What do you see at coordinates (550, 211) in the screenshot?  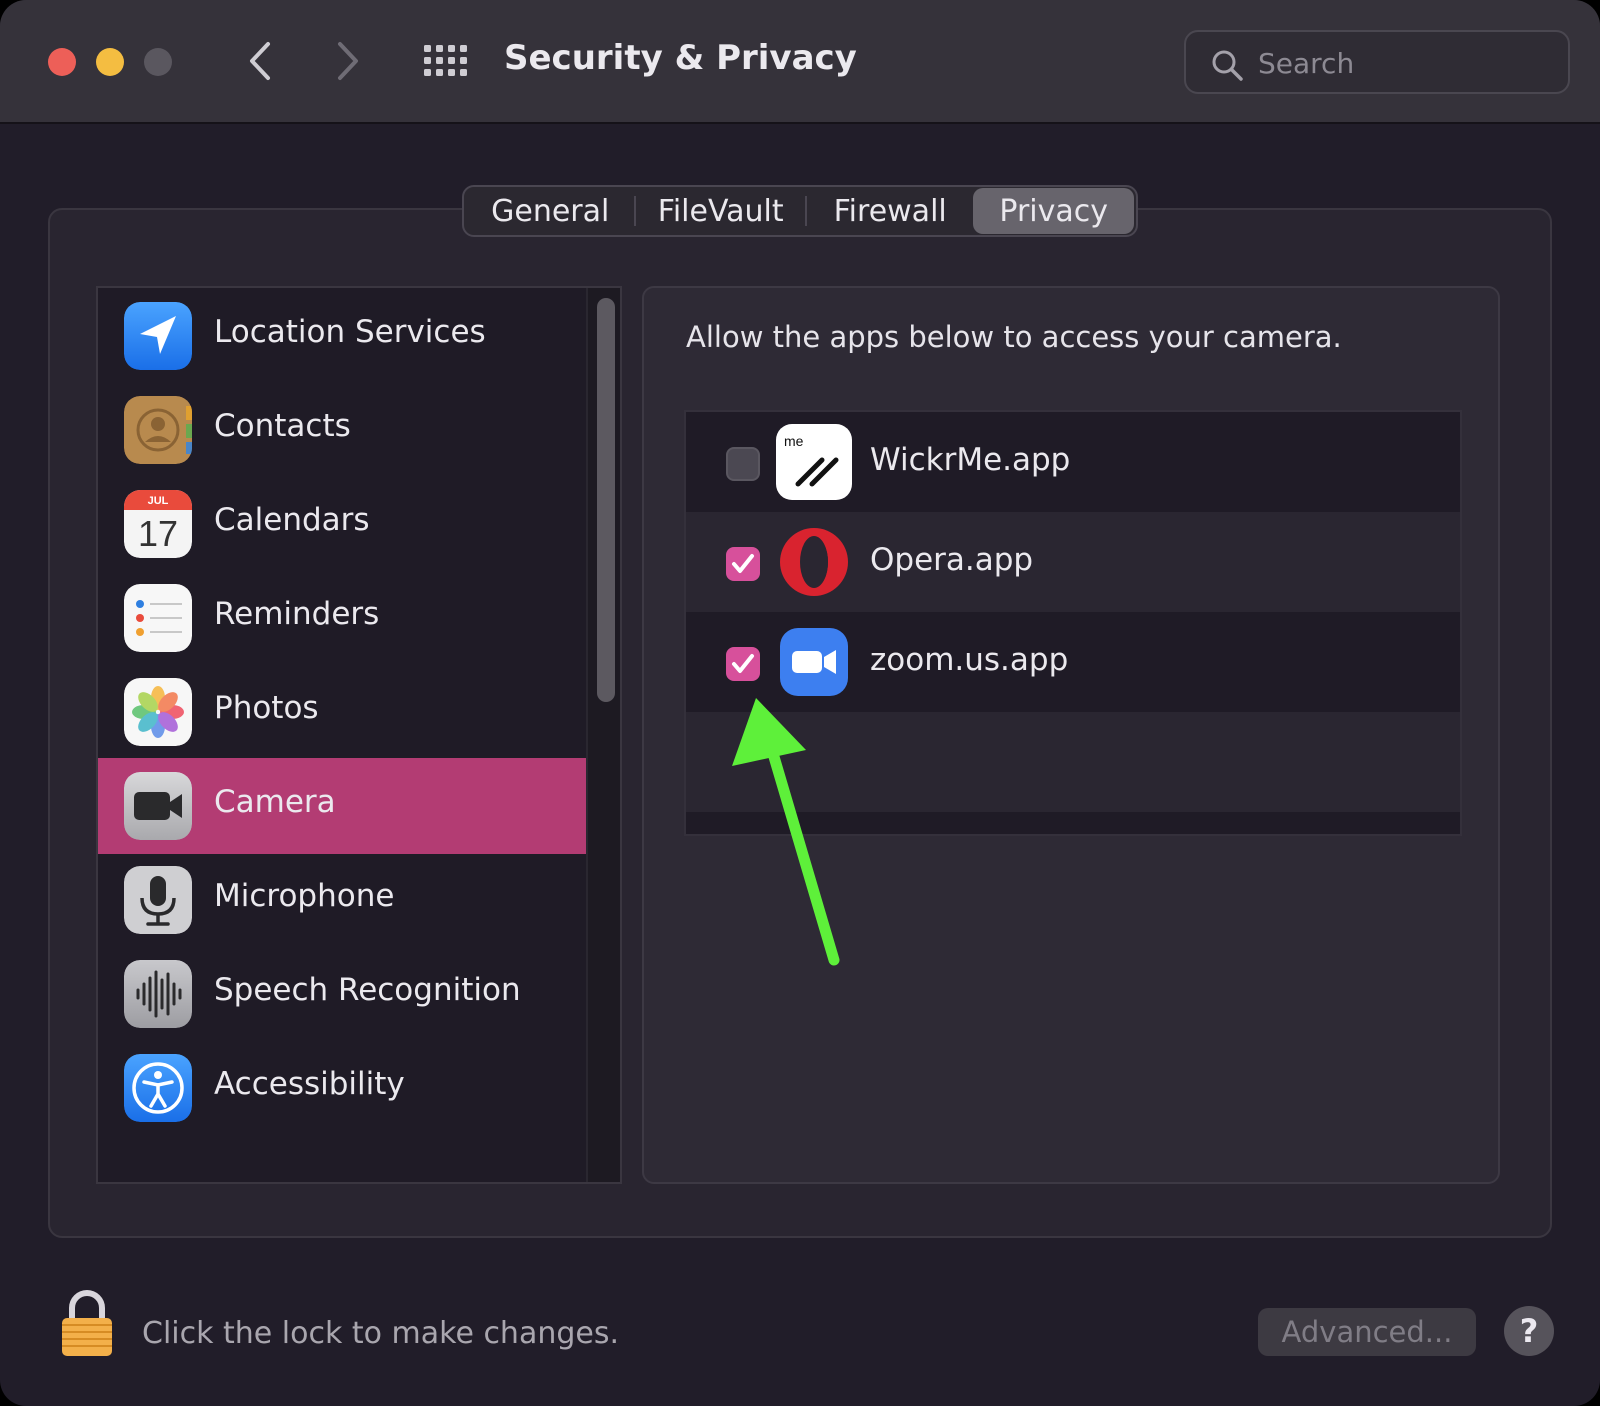 I see `tab-general: General` at bounding box center [550, 211].